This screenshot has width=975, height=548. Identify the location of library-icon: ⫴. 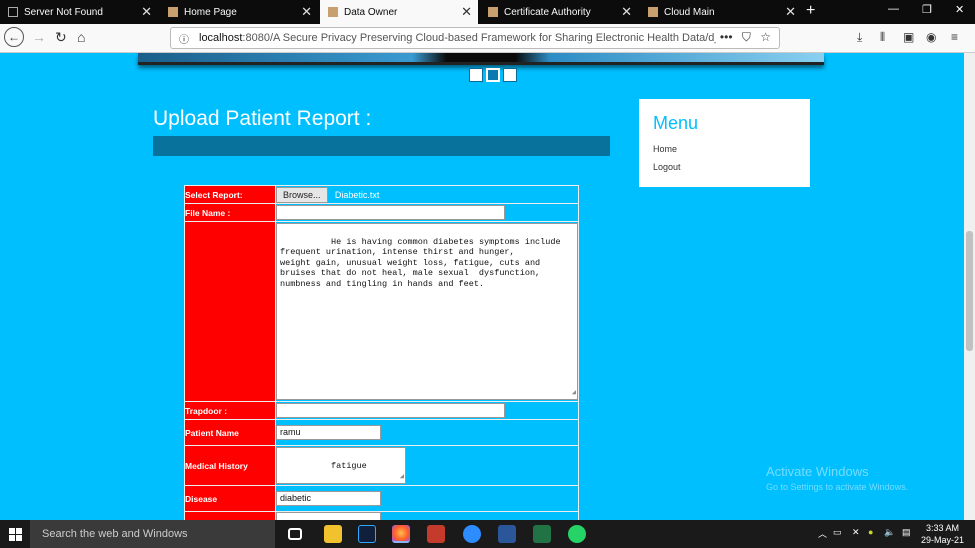
(882, 37).